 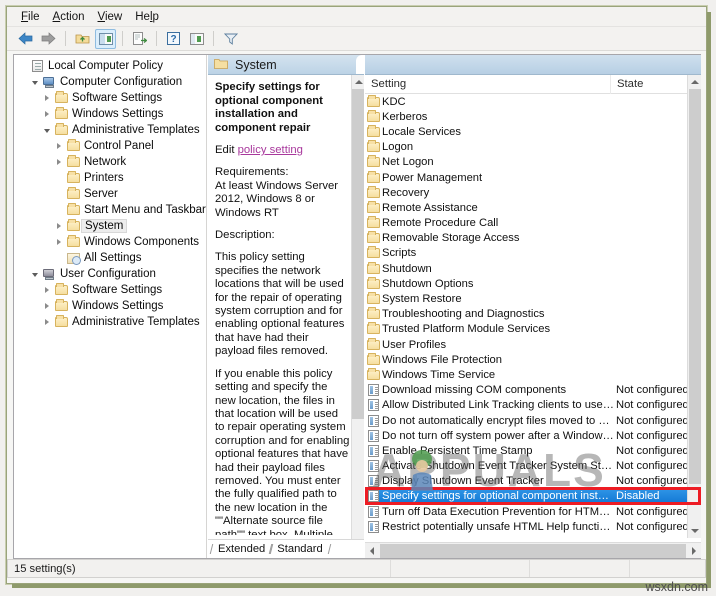 What do you see at coordinates (526, 192) in the screenshot?
I see `table-row: Recovery` at bounding box center [526, 192].